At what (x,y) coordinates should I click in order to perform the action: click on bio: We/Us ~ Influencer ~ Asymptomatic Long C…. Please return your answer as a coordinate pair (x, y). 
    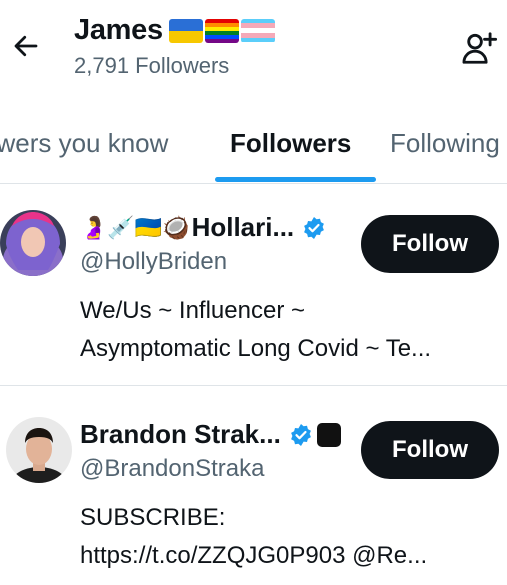
    Looking at the image, I should click on (290, 330).